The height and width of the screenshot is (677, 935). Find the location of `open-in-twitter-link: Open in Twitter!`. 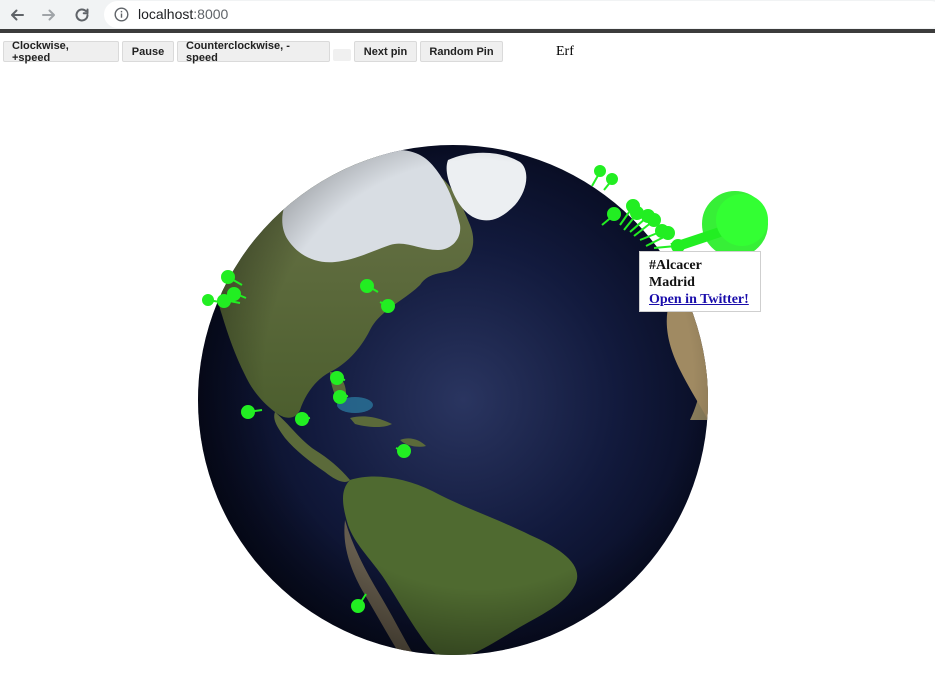

open-in-twitter-link: Open in Twitter! is located at coordinates (699, 299).